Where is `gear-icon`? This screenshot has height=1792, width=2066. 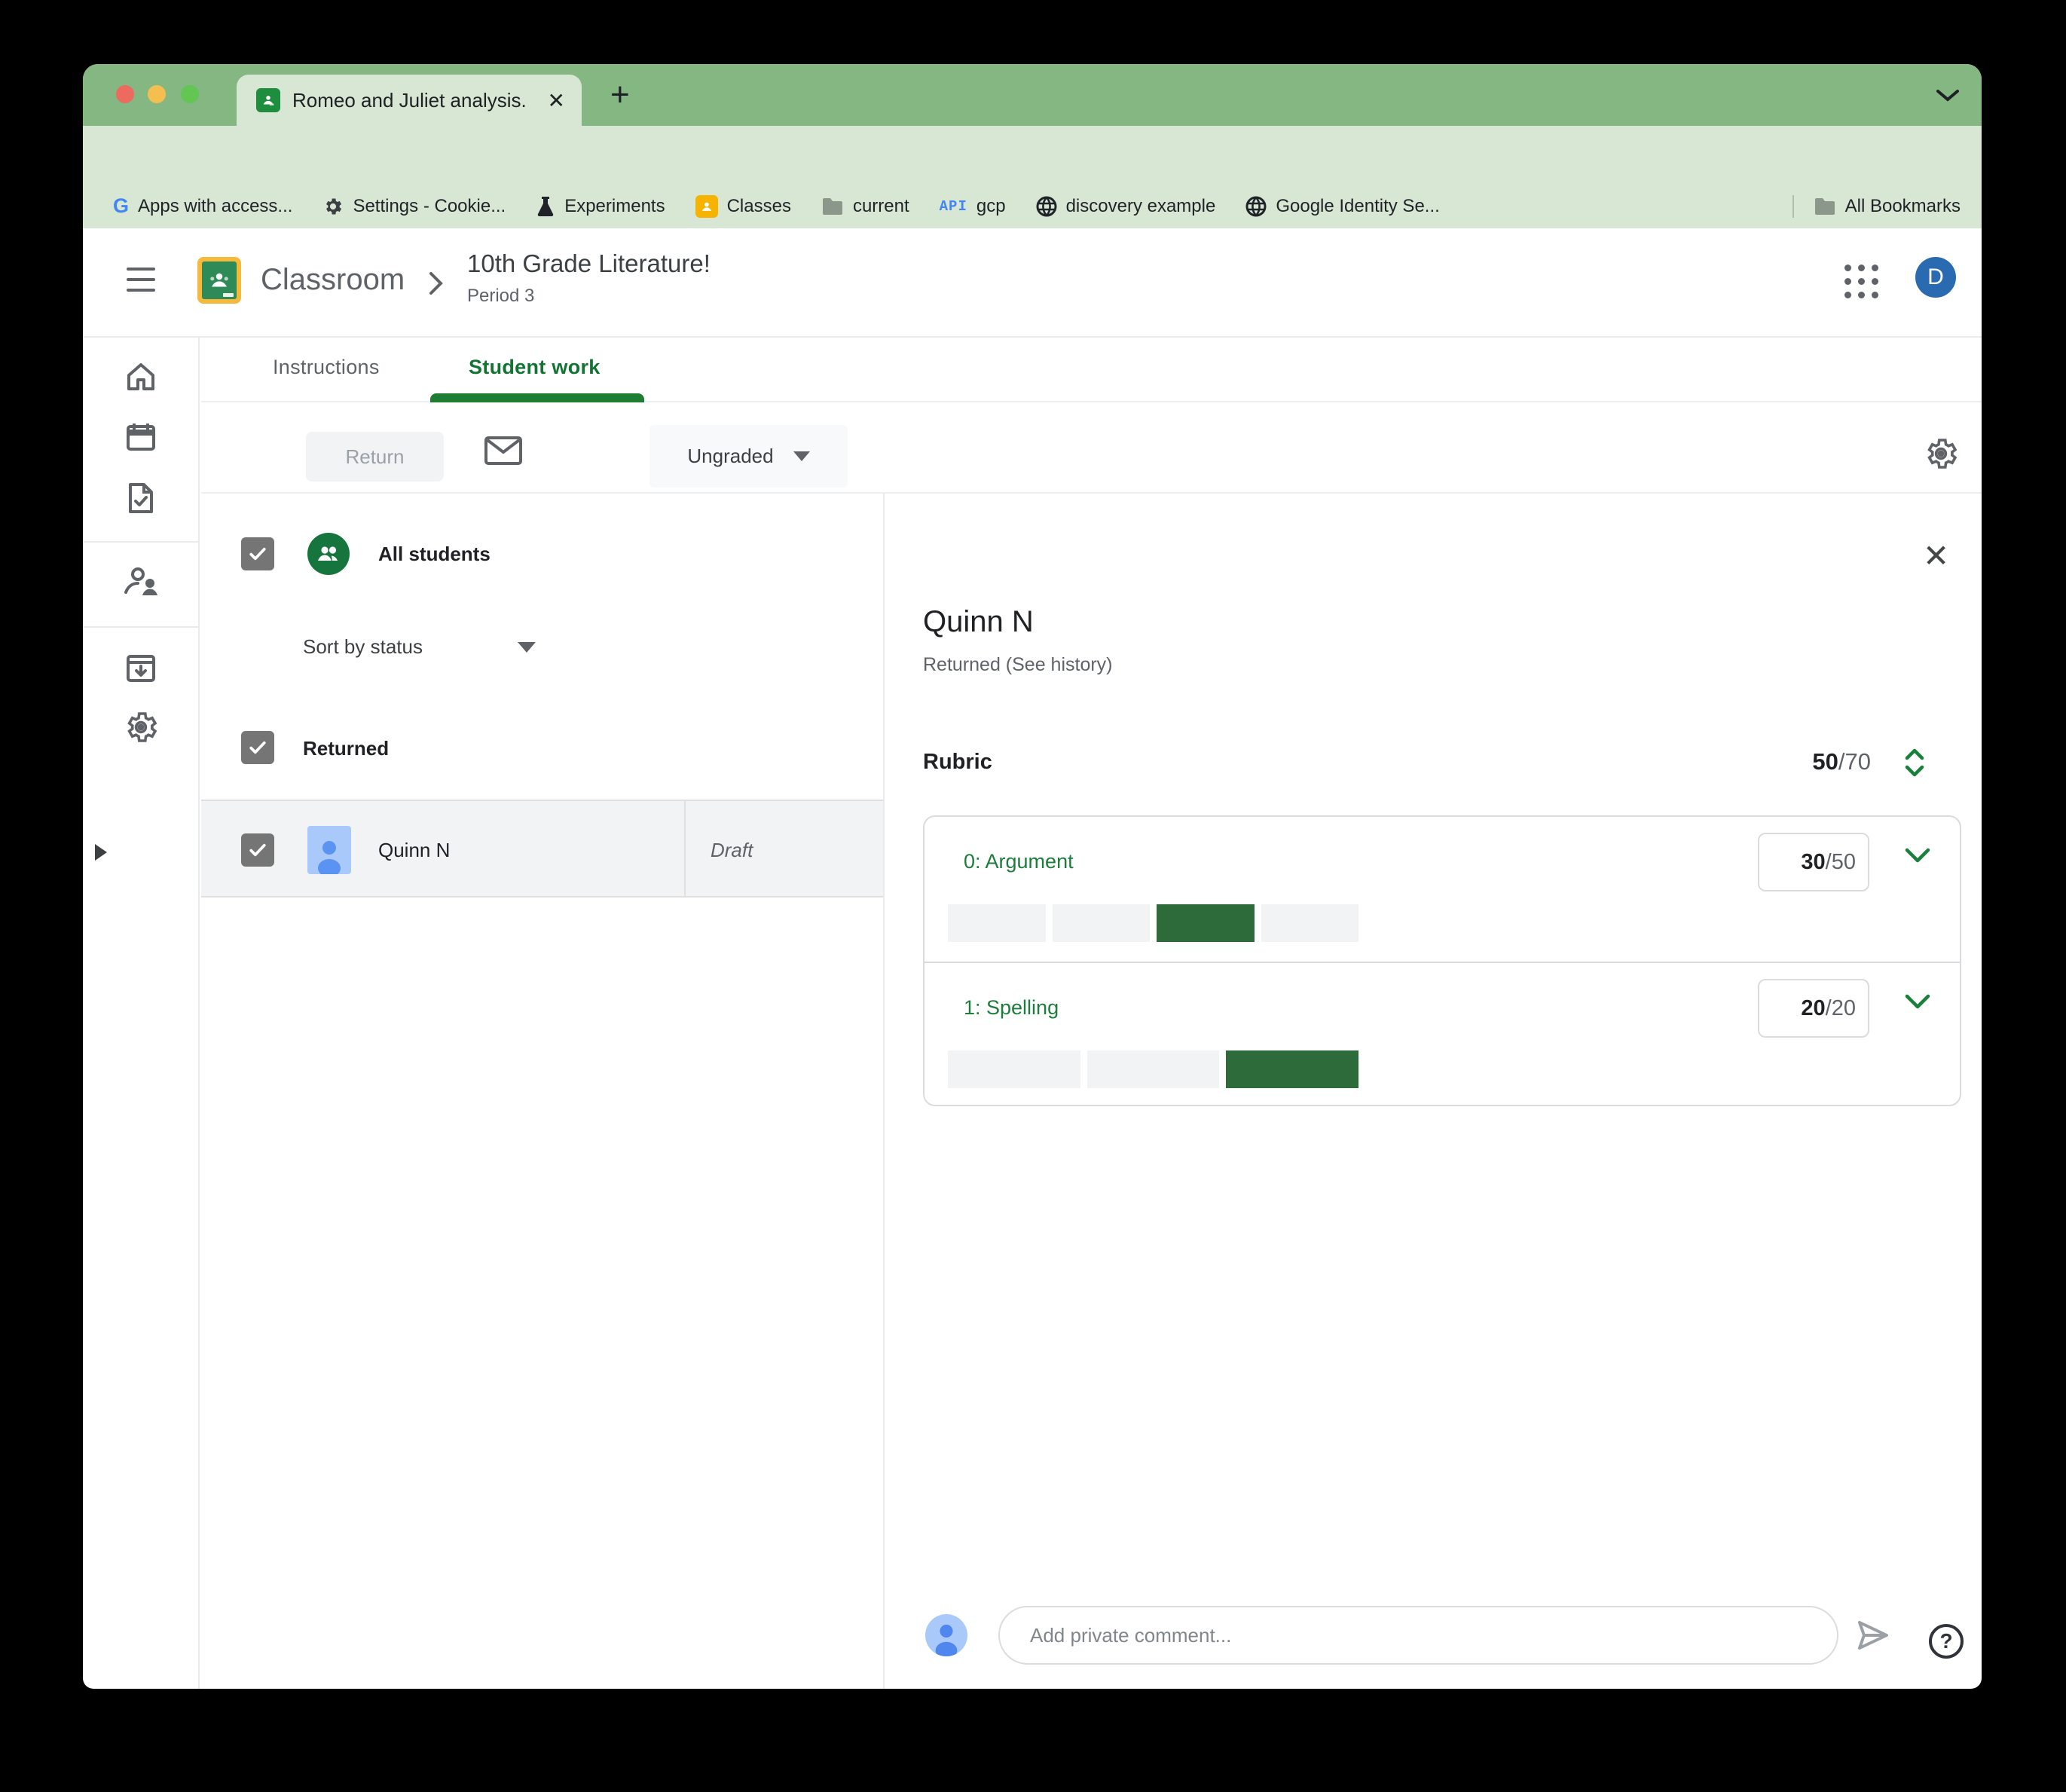
gear-icon is located at coordinates (333, 206).